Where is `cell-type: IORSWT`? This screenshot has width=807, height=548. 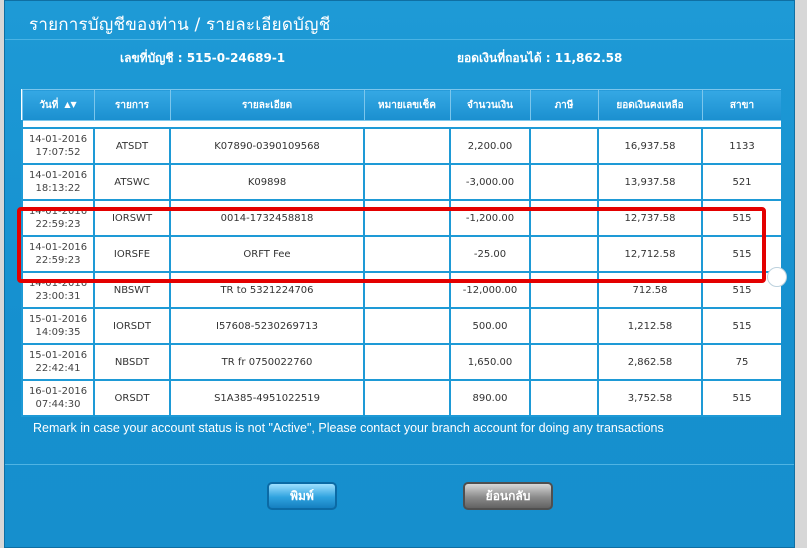 cell-type: IORSWT is located at coordinates (132, 218).